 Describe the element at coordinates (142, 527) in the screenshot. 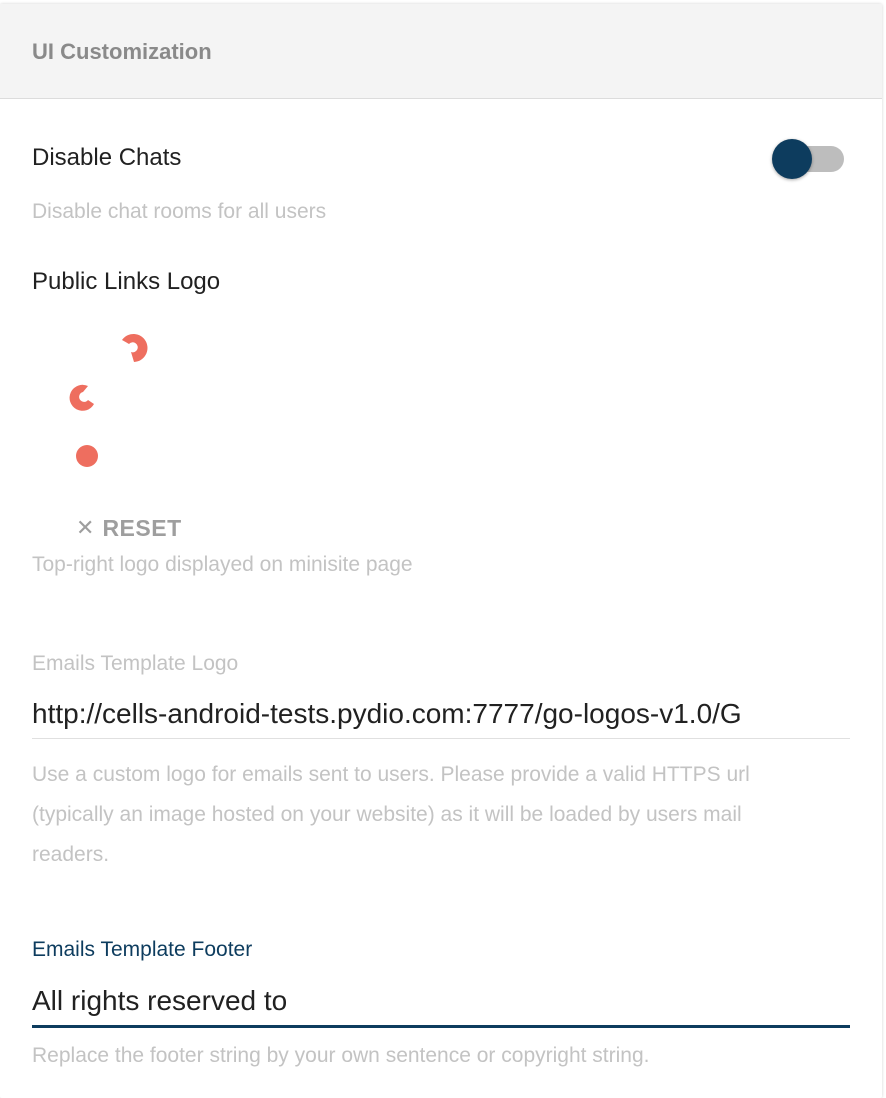

I see `reset-label: RESET` at that location.